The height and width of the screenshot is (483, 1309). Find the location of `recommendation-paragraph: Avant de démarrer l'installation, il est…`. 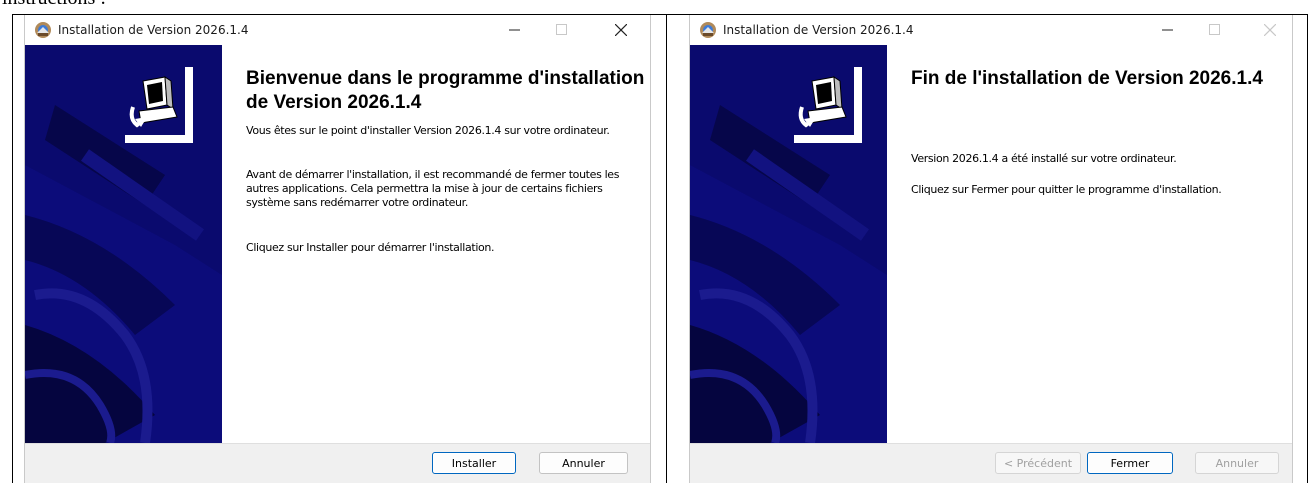

recommendation-paragraph: Avant de démarrer l'installation, il est… is located at coordinates (433, 188).